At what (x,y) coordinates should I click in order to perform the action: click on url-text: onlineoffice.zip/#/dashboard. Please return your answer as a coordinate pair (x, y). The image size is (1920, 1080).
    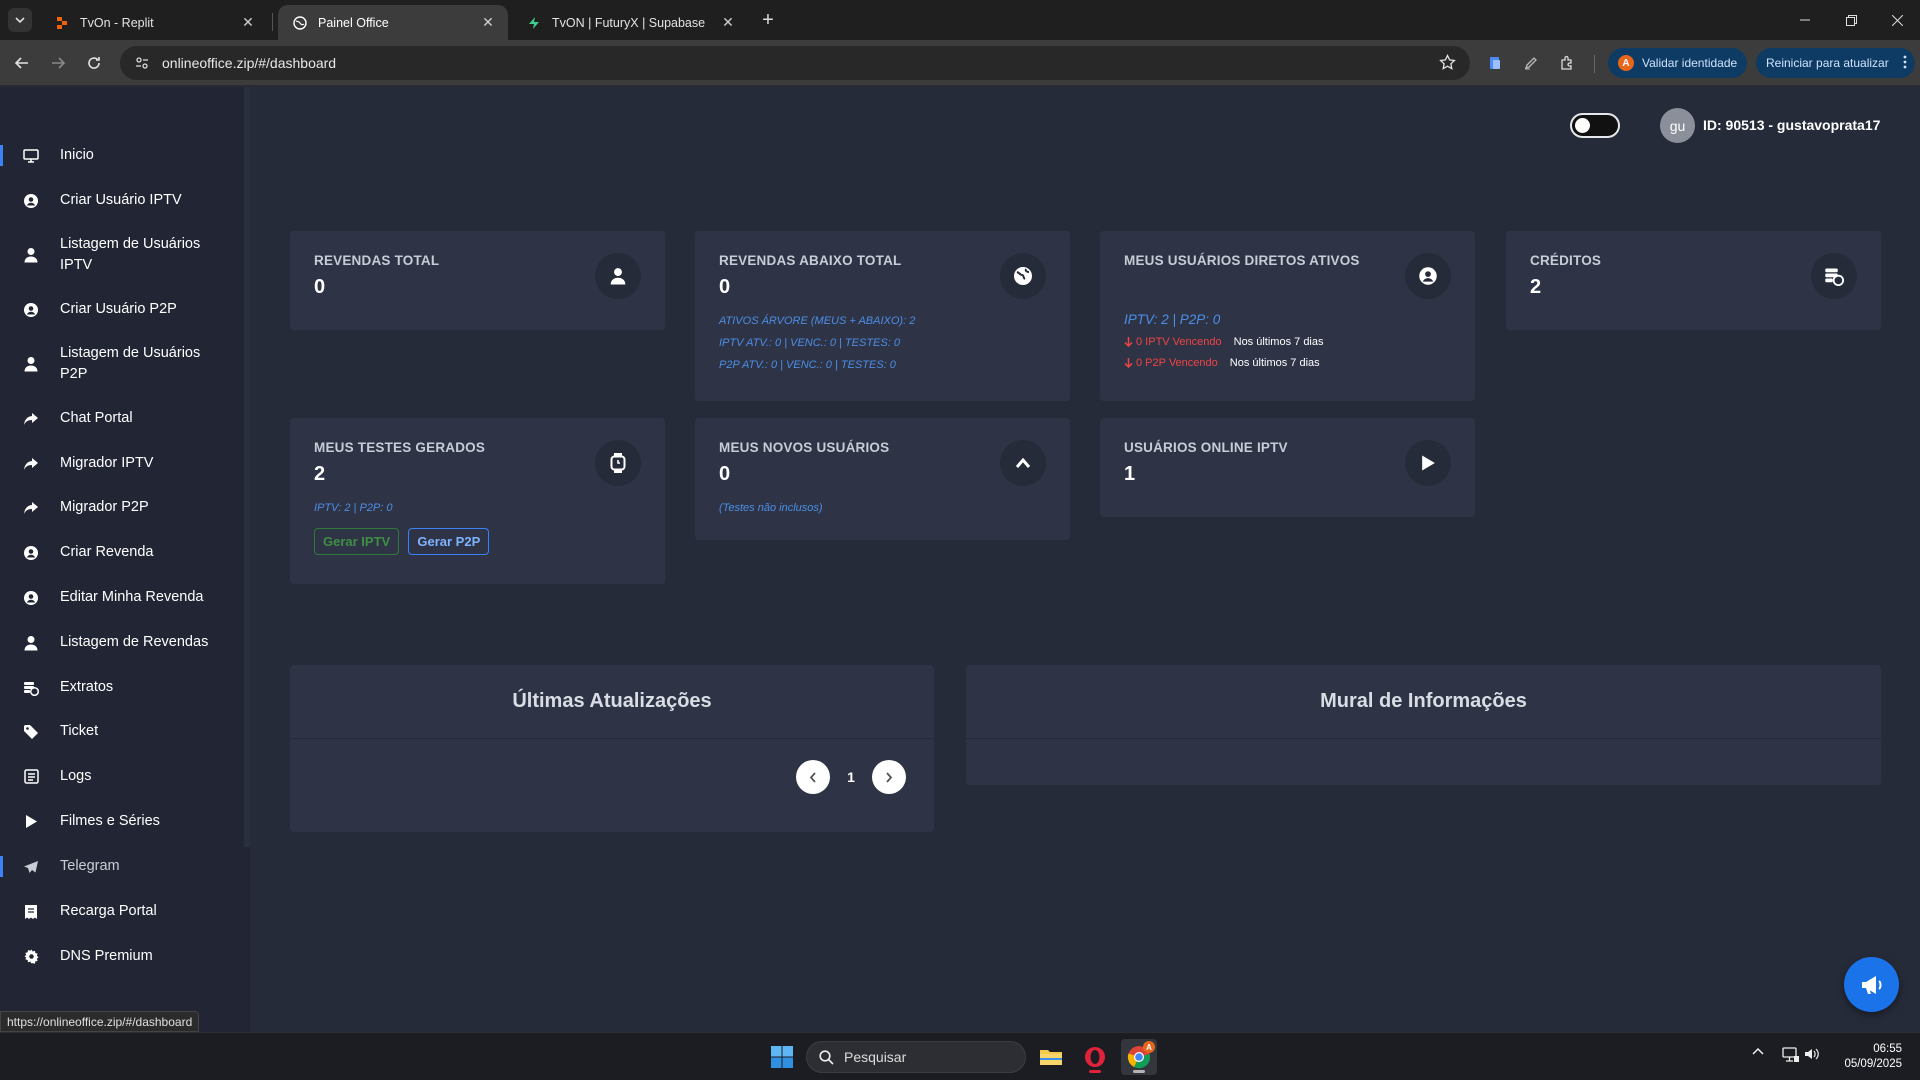
    Looking at the image, I should click on (249, 63).